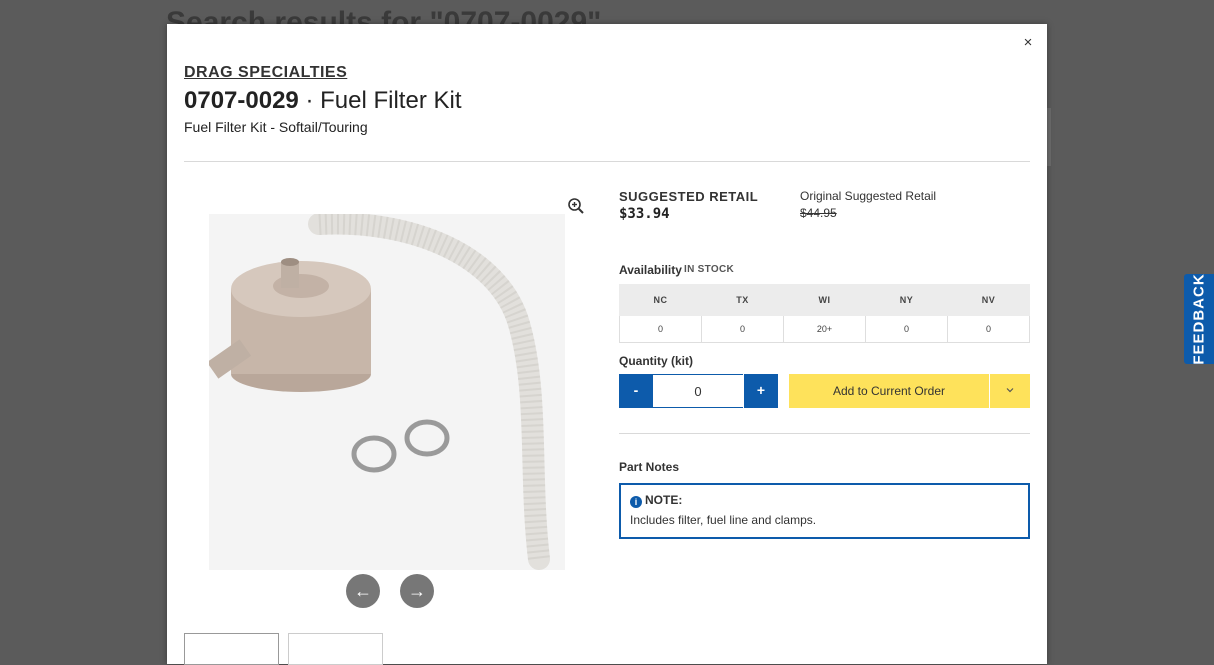 The image size is (1214, 665). What do you see at coordinates (698, 391) in the screenshot?
I see `quantity-input` at bounding box center [698, 391].